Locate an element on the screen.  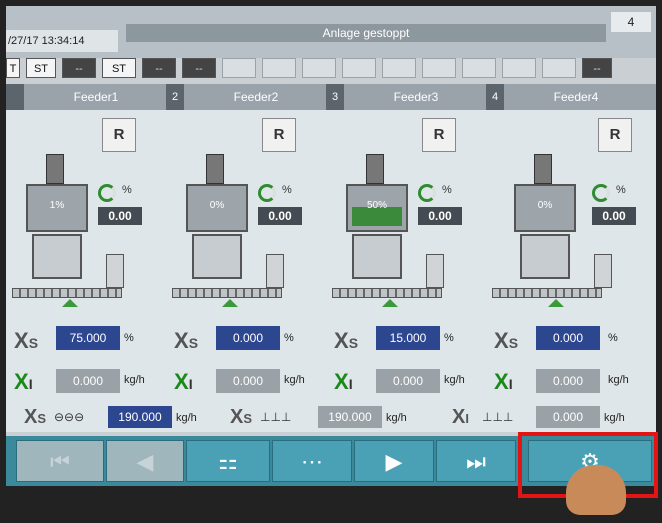
feeder-name: Feeder2 is located at coordinates (256, 97).